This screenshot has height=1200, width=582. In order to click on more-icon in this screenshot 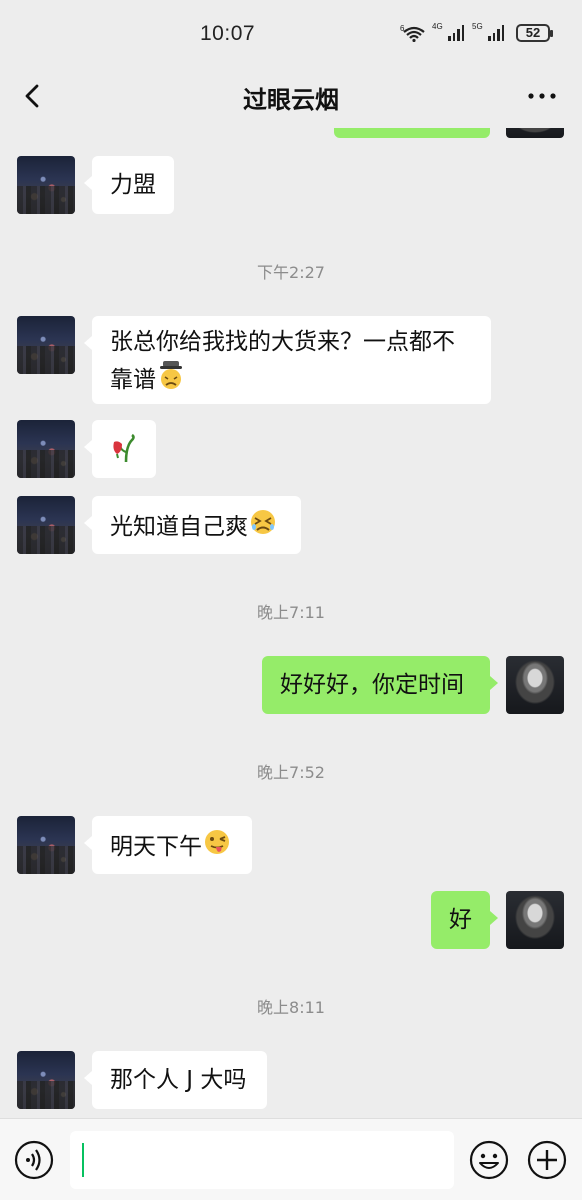, I will do `click(542, 96)`.